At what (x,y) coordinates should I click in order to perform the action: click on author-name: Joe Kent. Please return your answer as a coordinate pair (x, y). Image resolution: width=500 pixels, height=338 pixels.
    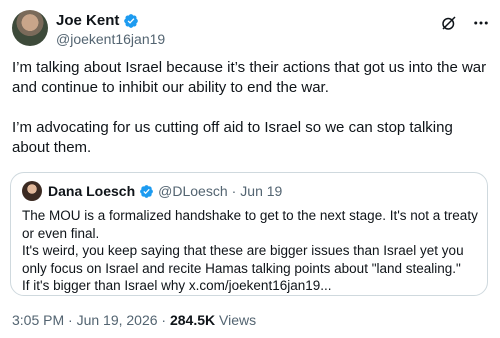
    Looking at the image, I should click on (87, 20).